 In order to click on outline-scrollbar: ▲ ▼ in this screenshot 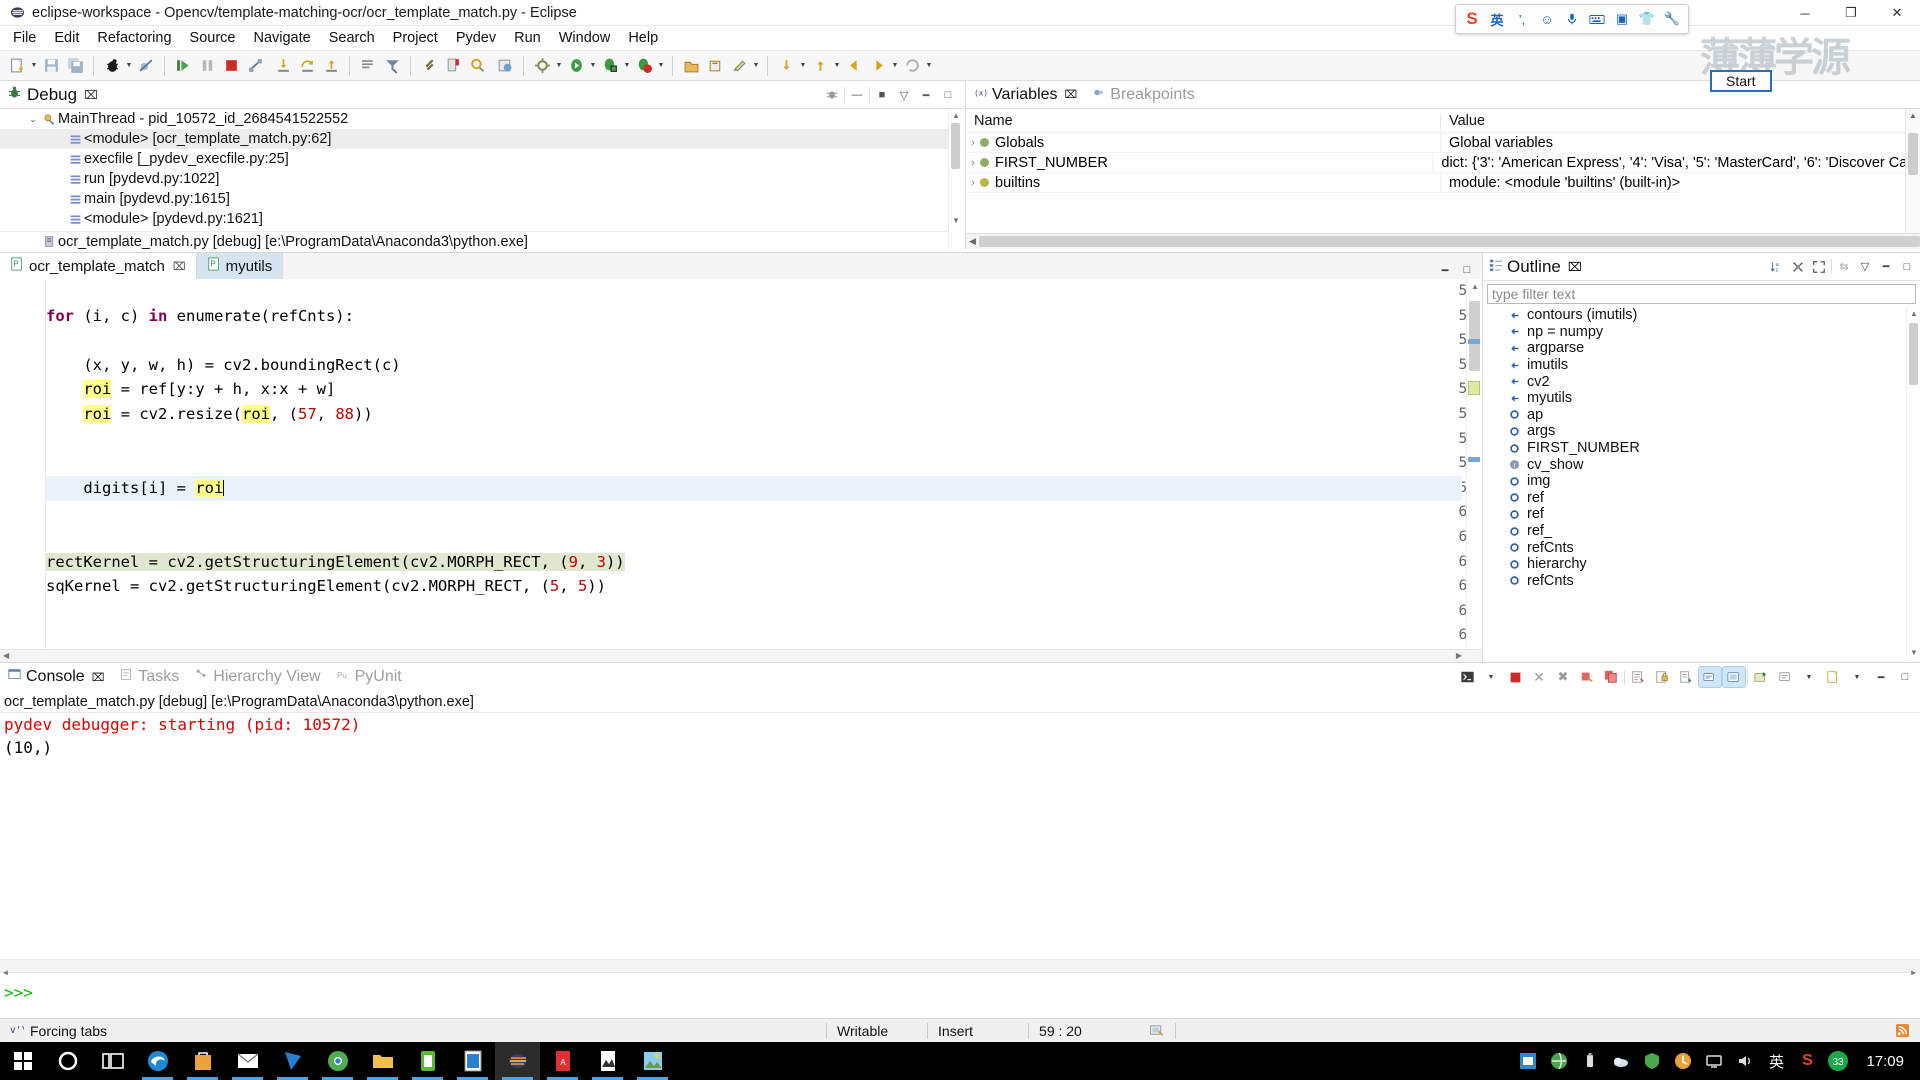, I will do `click(1913, 483)`.